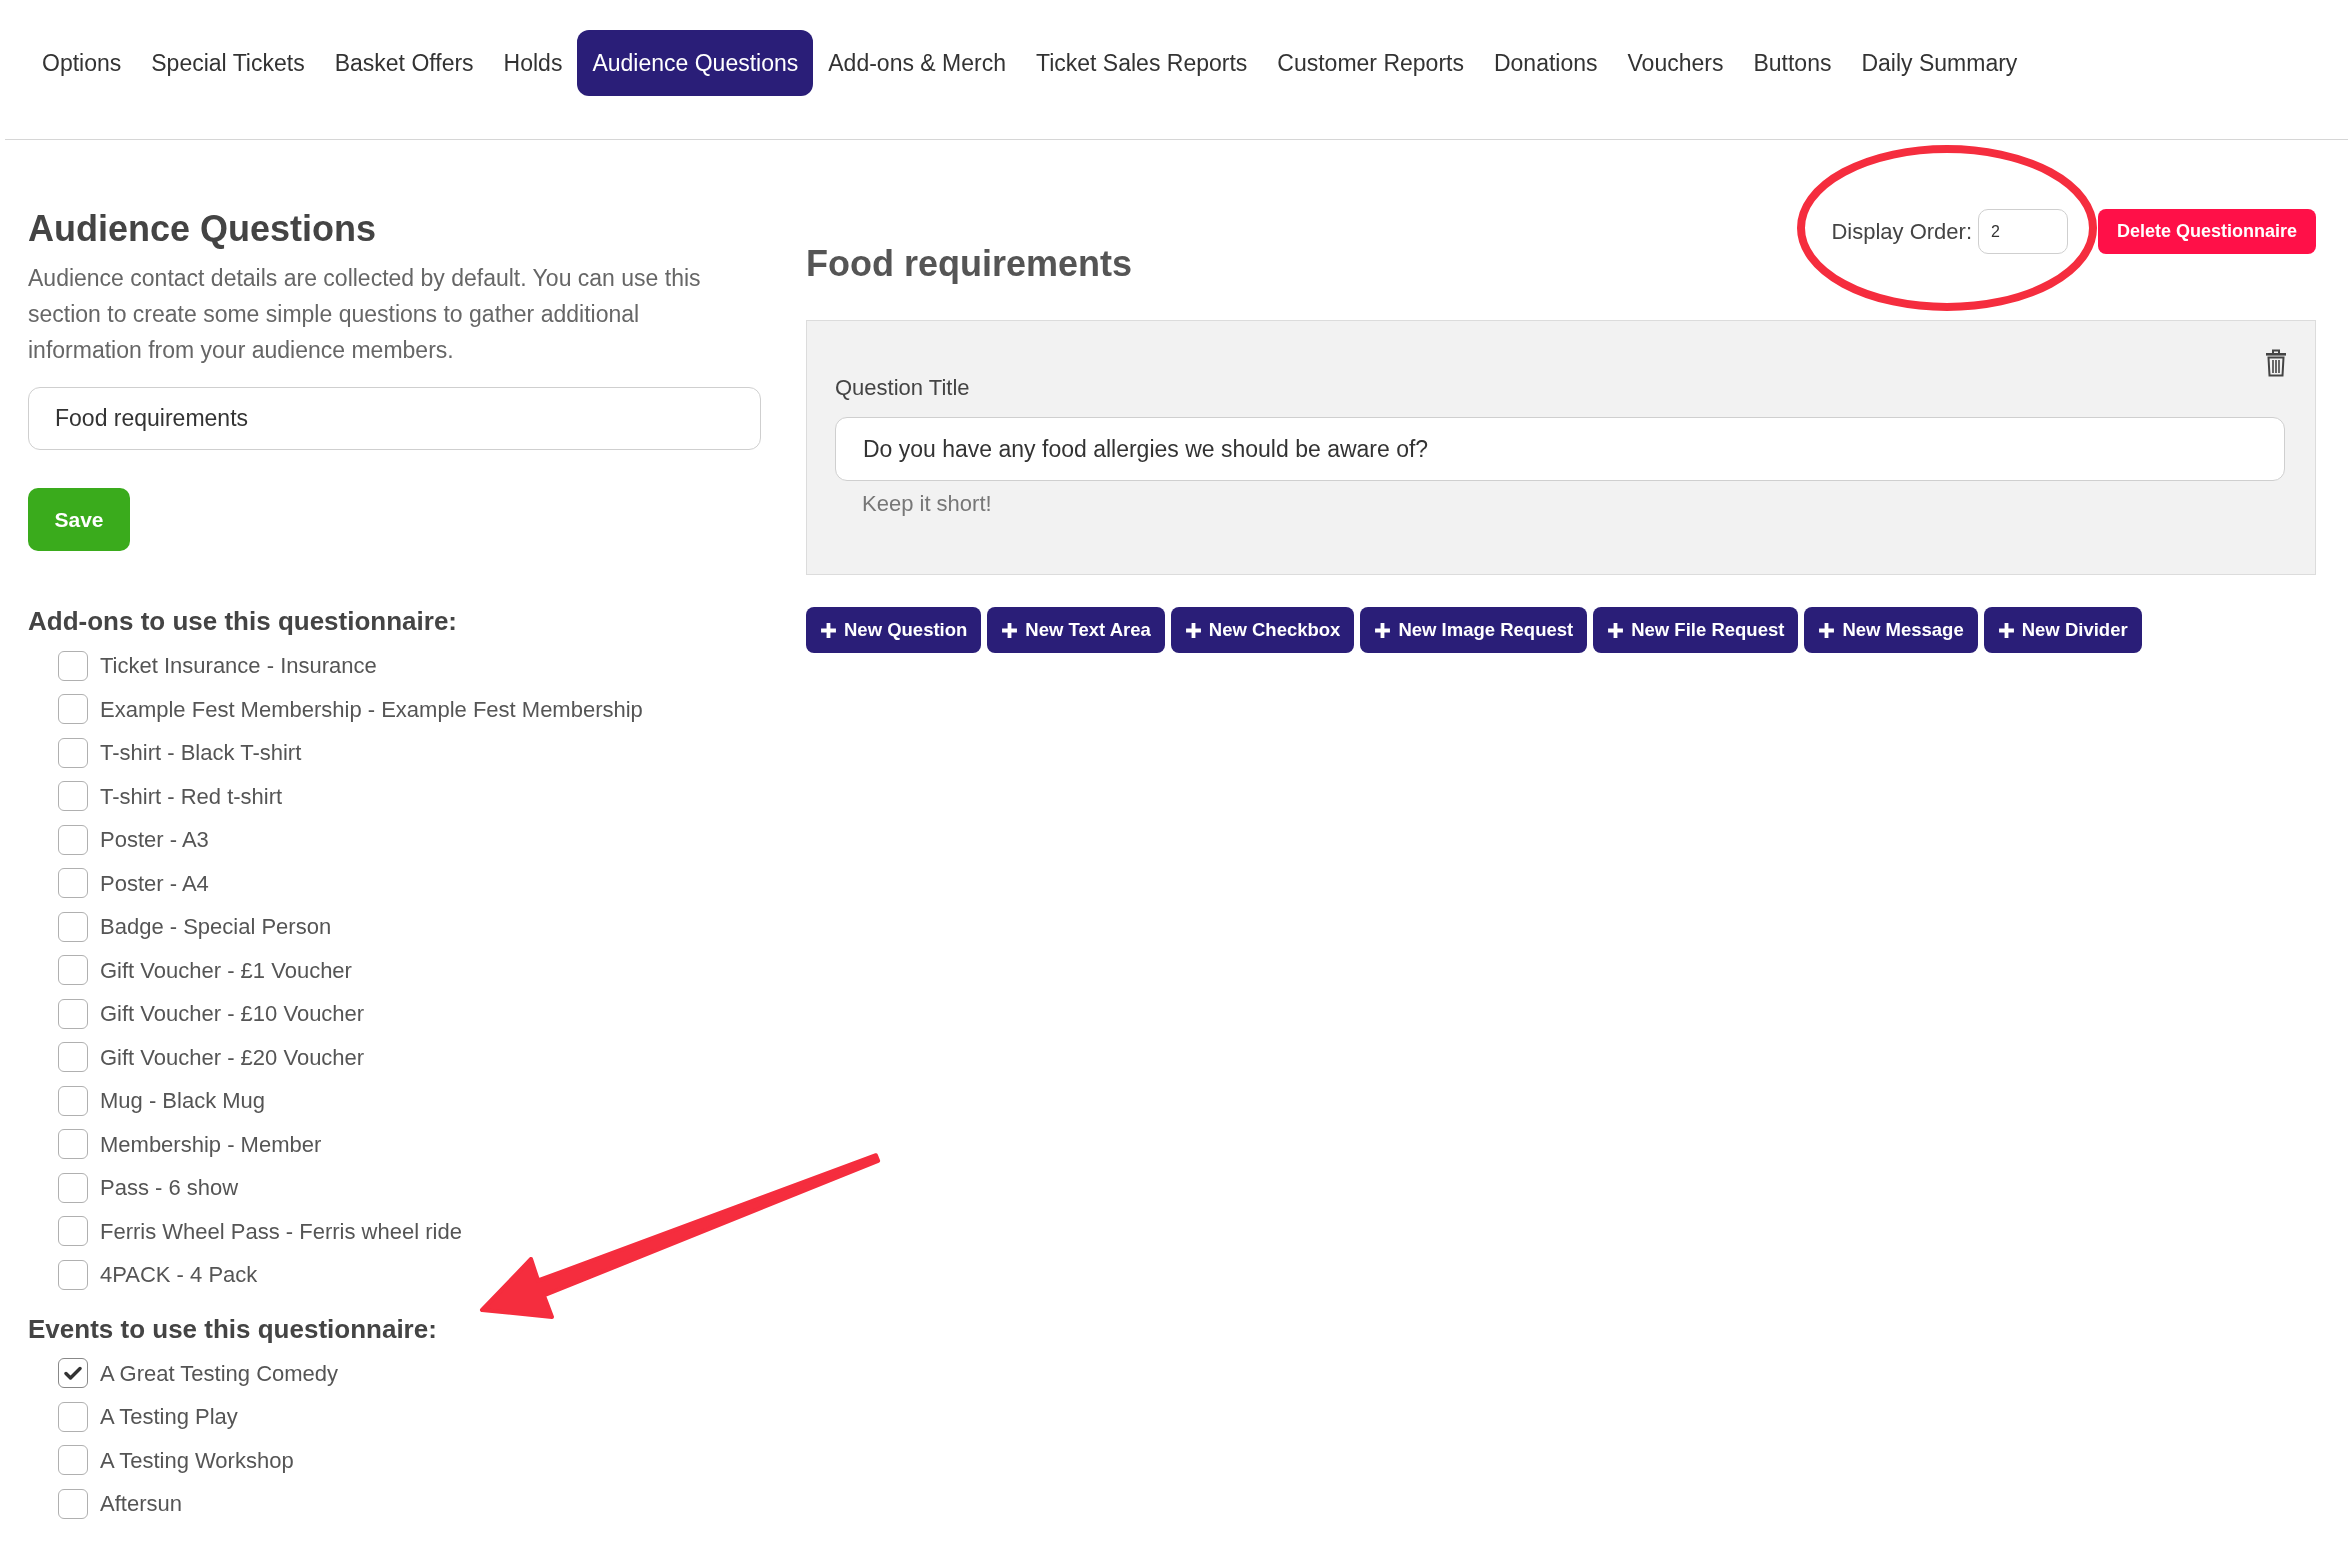 The width and height of the screenshot is (2348, 1542). I want to click on nav-tab: Add-ons & Merch, so click(917, 63).